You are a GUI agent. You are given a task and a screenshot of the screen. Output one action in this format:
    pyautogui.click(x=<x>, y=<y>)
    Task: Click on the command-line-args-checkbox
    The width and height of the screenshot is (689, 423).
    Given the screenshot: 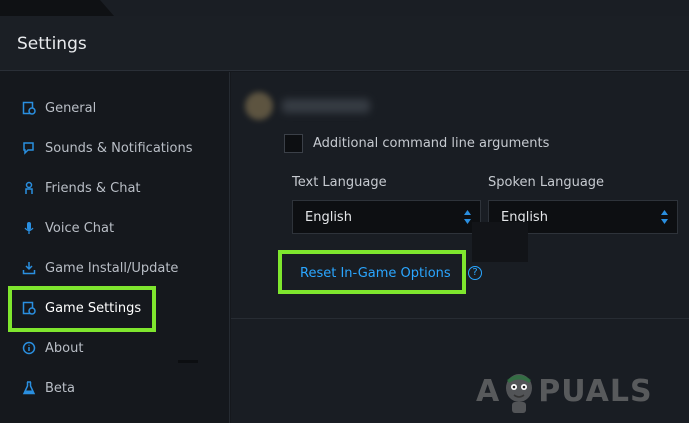 What is the action you would take?
    pyautogui.click(x=293, y=143)
    